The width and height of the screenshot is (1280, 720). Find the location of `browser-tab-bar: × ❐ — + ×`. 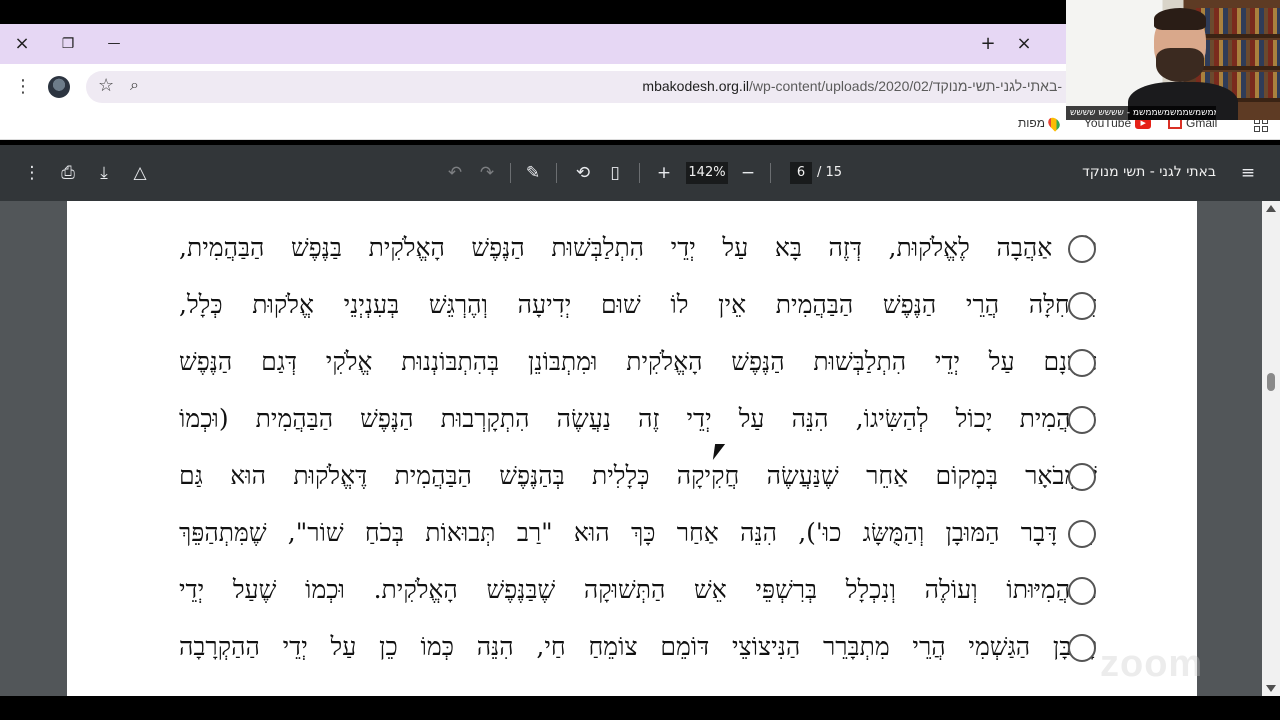

browser-tab-bar: × ❐ — + × is located at coordinates (533, 44).